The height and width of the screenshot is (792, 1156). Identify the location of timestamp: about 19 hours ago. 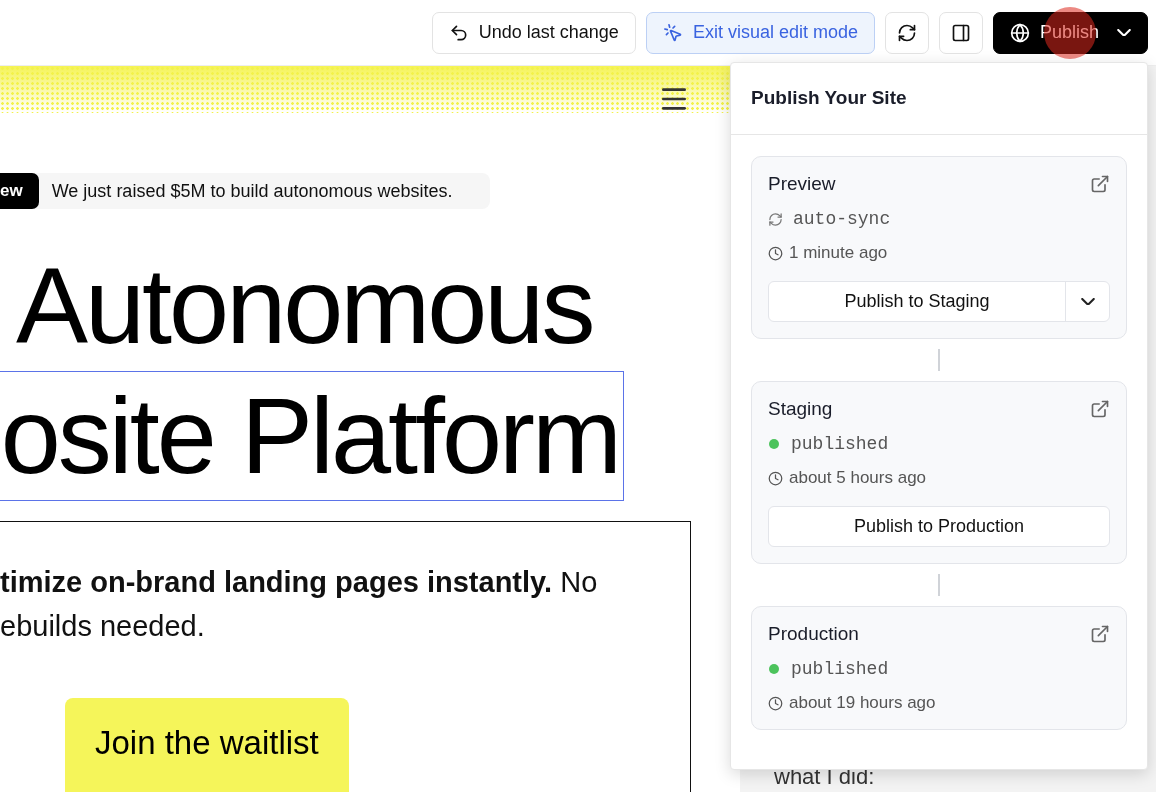
(862, 703).